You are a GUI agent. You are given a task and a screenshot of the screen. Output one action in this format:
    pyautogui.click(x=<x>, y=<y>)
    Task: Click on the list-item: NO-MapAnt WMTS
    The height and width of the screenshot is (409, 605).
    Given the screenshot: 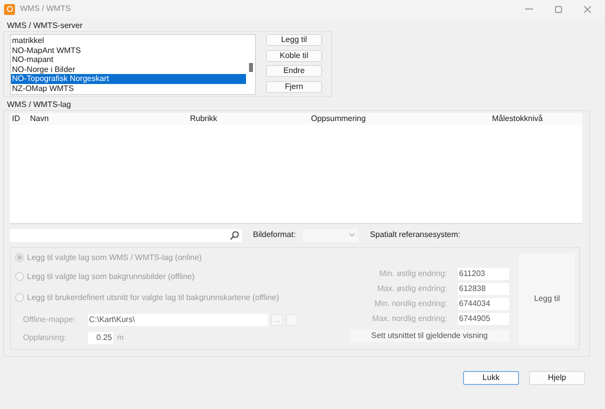 What is the action you would take?
    pyautogui.click(x=128, y=51)
    